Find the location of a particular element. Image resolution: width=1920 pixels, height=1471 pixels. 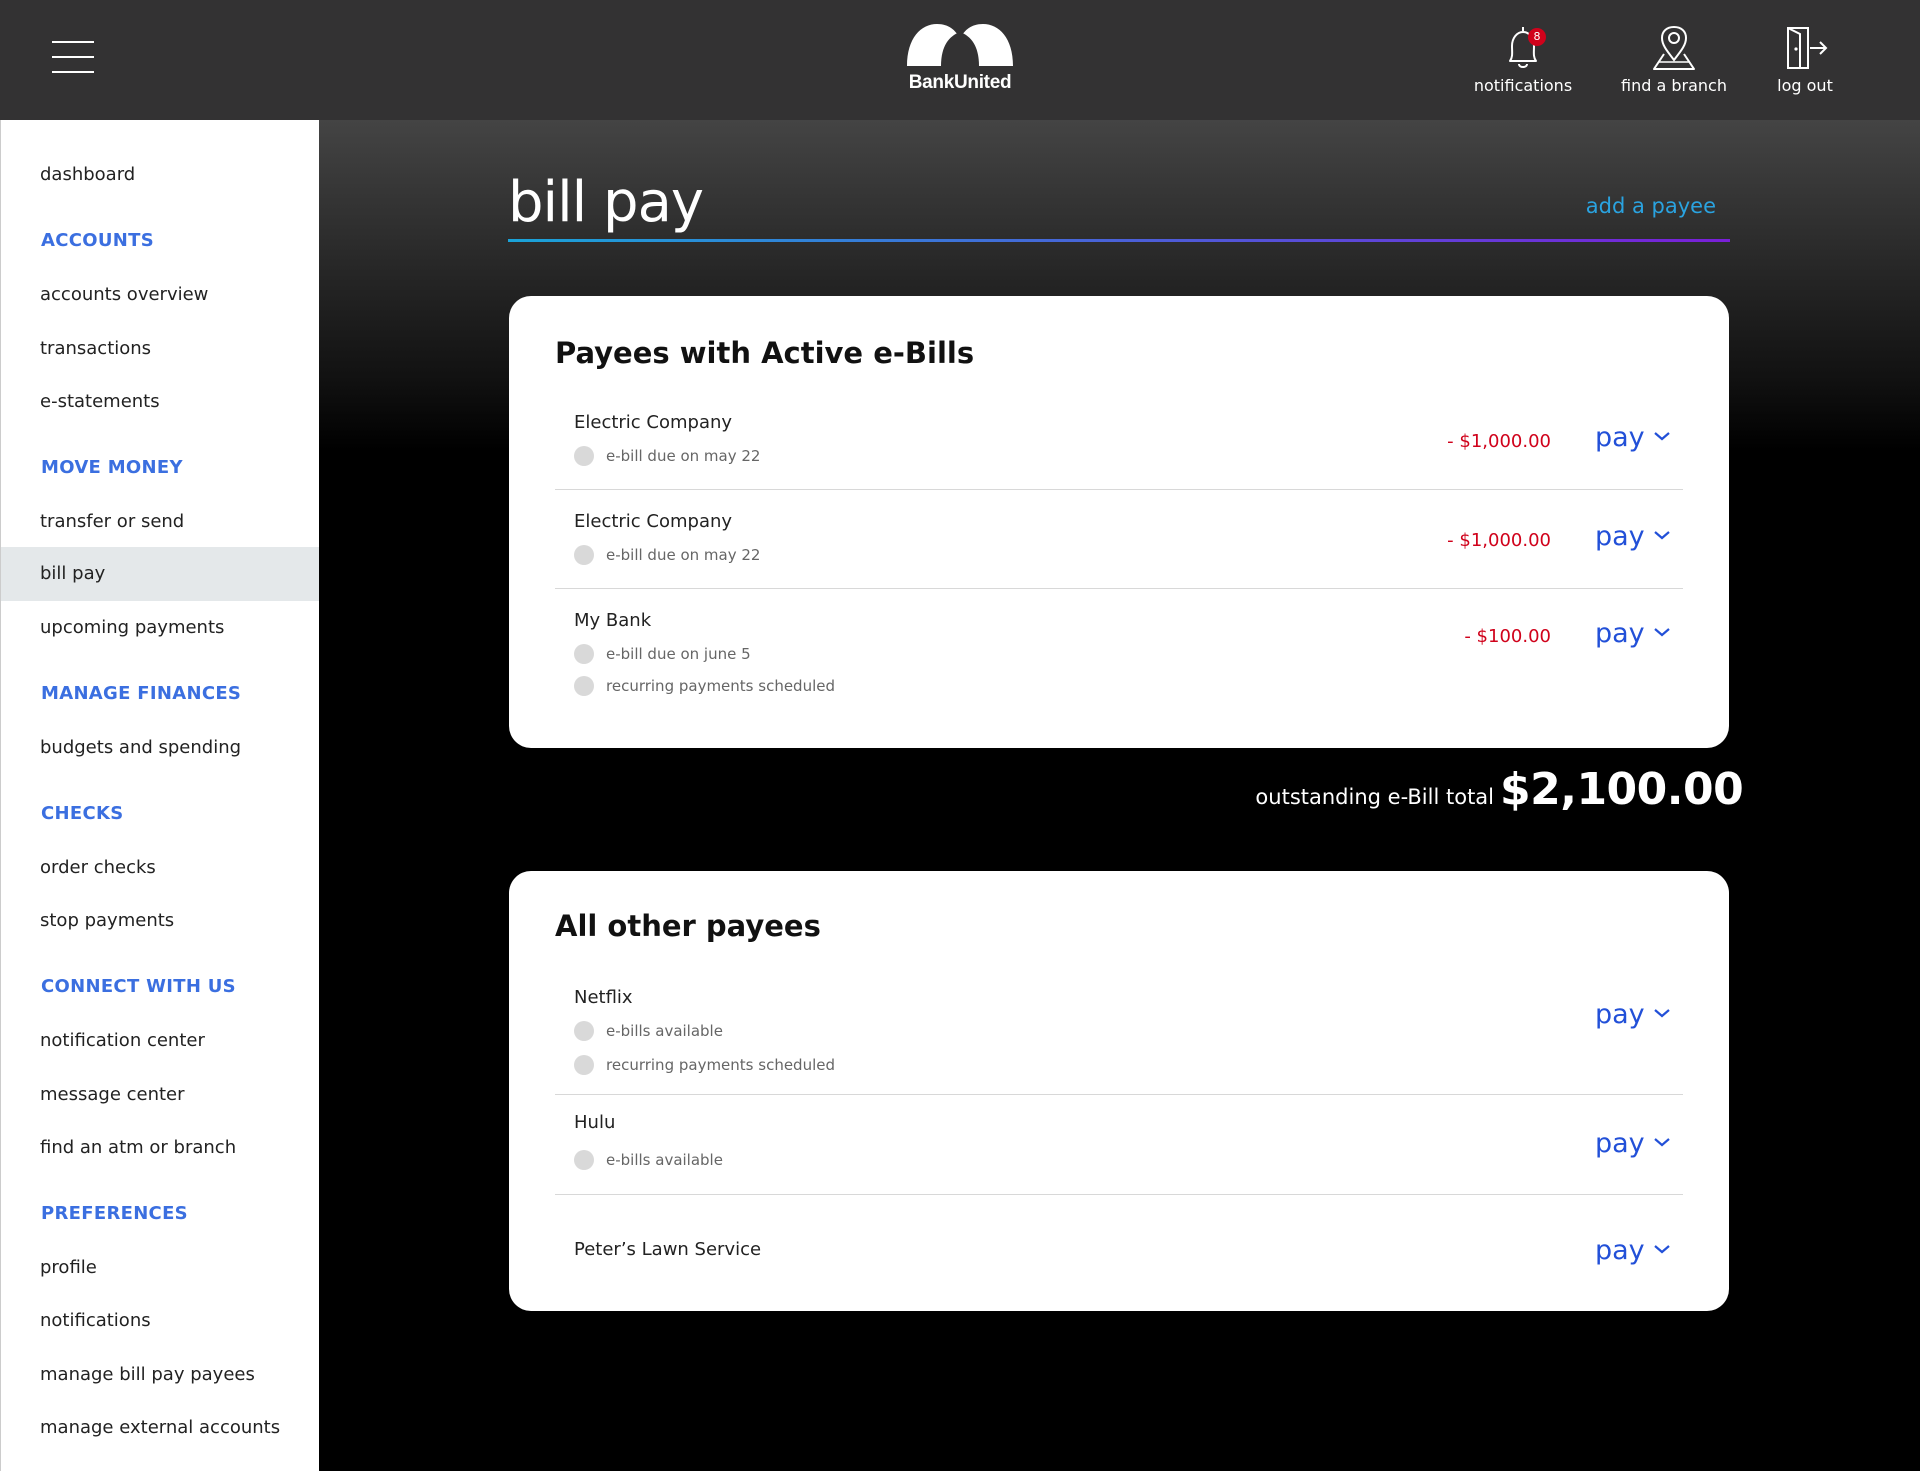

sidebar-item-manage-bill-pay-payees: manage bill pay payees is located at coordinates (160, 1375).